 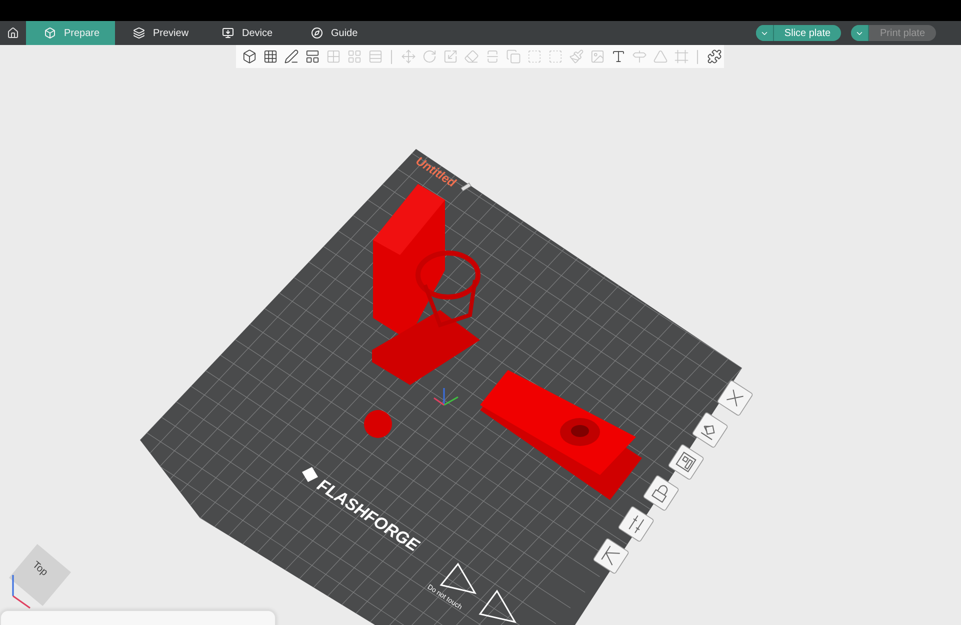 What do you see at coordinates (40, 569) in the screenshot?
I see `cube-face-label: Top` at bounding box center [40, 569].